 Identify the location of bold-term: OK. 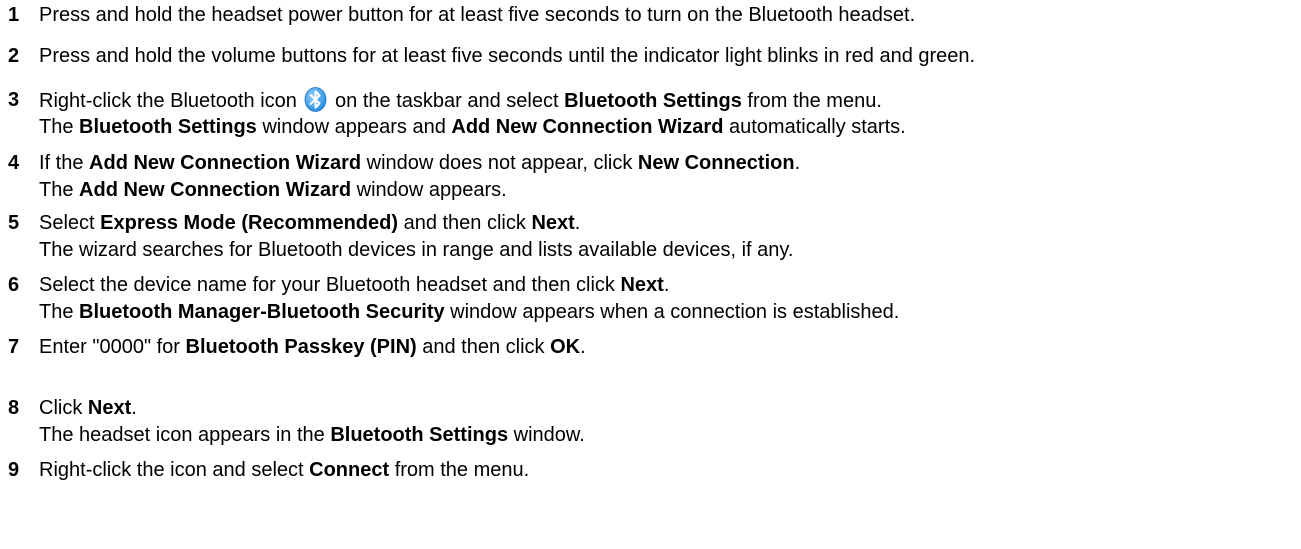
(565, 347).